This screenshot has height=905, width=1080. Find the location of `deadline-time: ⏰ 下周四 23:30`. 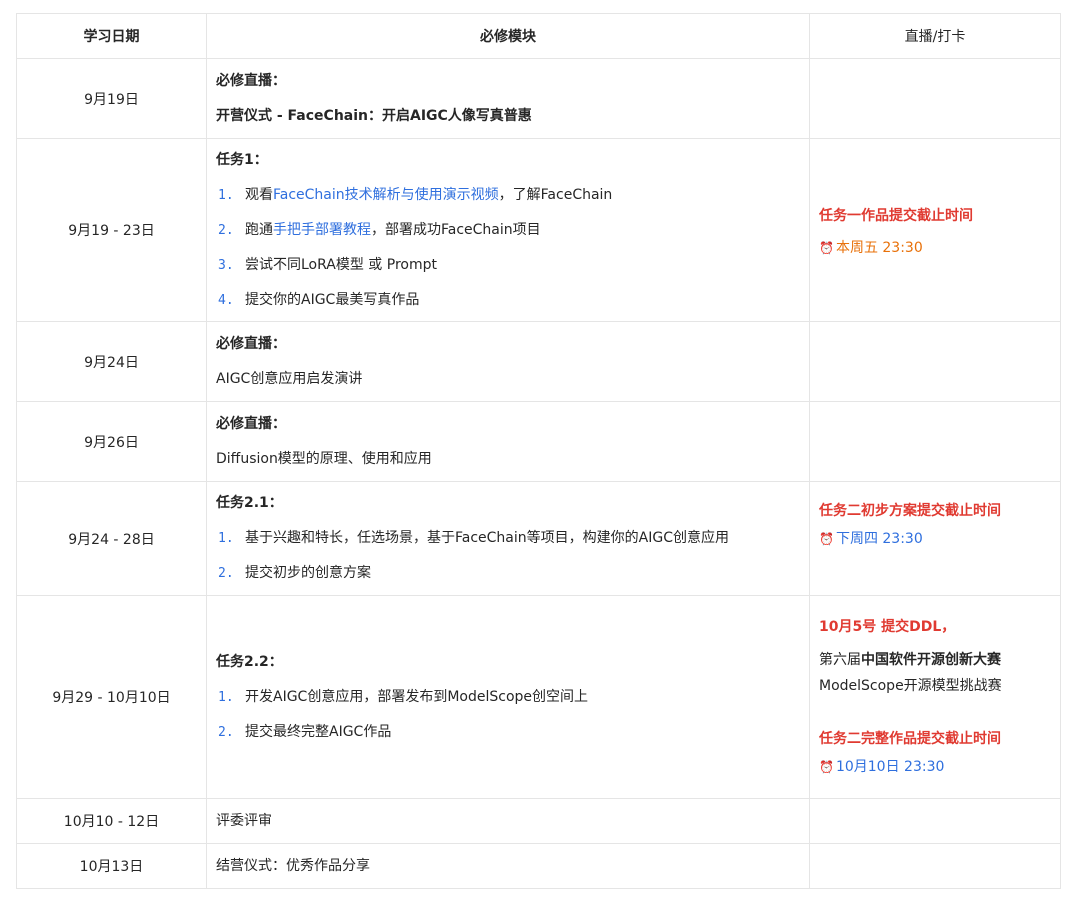

deadline-time: ⏰ 下周四 23:30 is located at coordinates (935, 539).